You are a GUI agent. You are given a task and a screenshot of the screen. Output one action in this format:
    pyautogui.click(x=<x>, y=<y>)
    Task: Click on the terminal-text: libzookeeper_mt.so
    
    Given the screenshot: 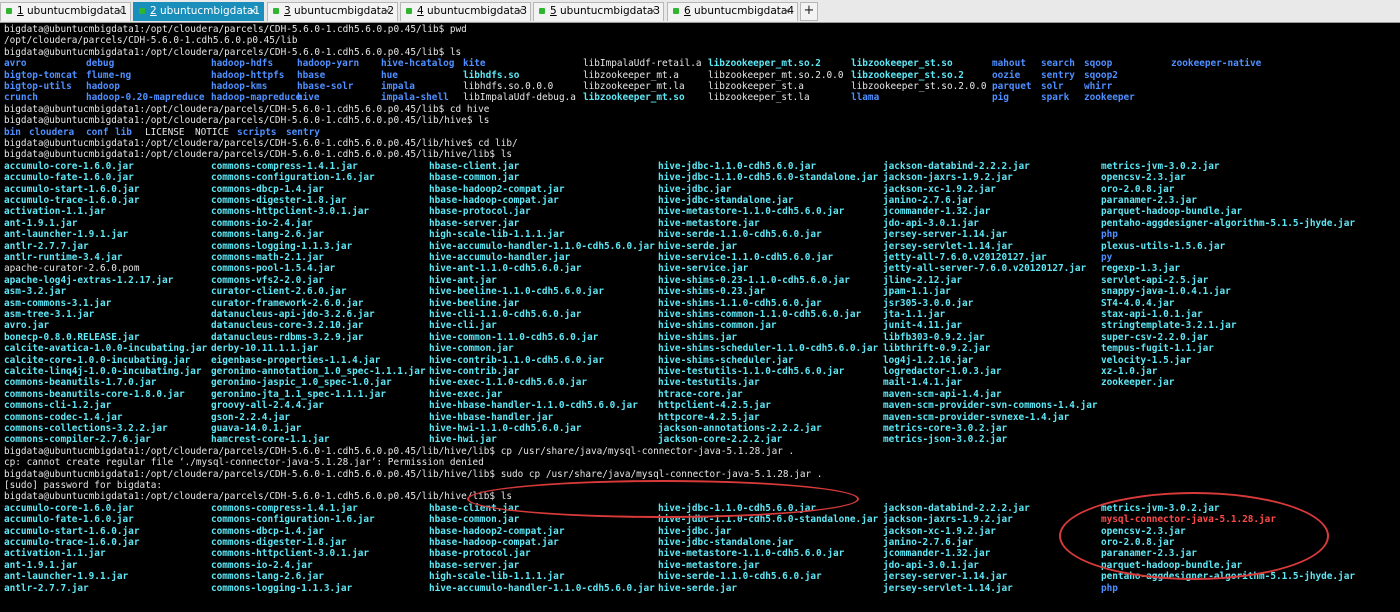 What is the action you would take?
    pyautogui.click(x=634, y=98)
    